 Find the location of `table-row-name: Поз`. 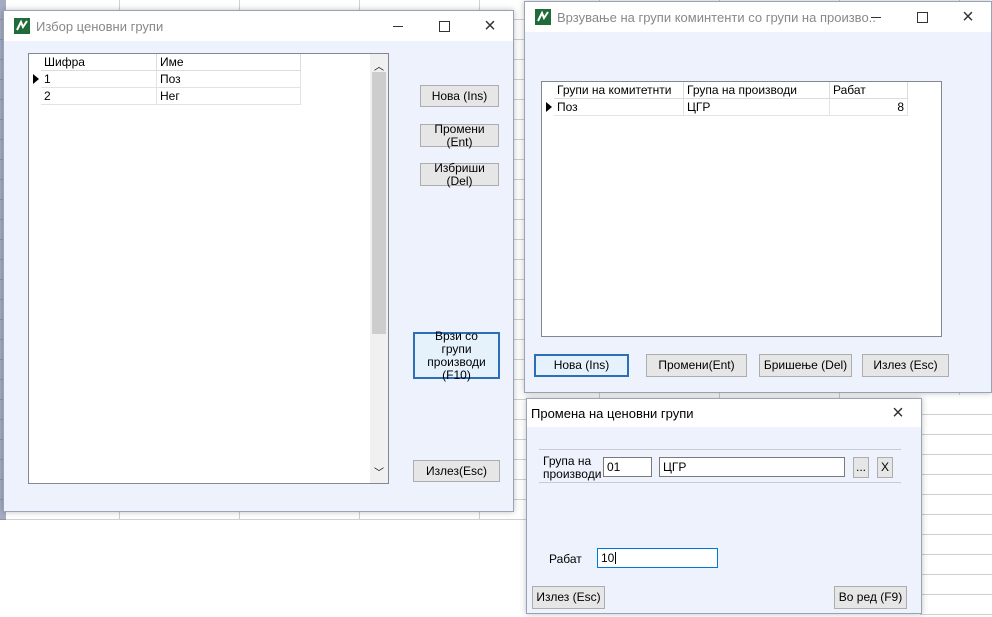

table-row-name: Поз is located at coordinates (229, 79).